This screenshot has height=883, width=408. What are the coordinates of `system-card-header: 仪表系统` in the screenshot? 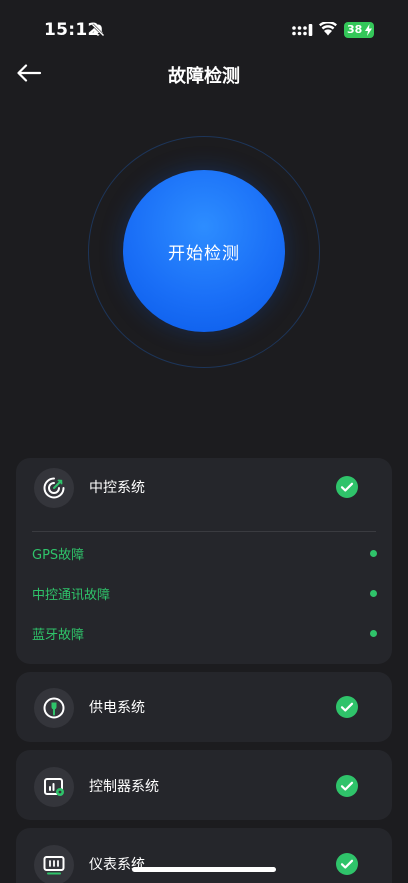 It's located at (204, 859).